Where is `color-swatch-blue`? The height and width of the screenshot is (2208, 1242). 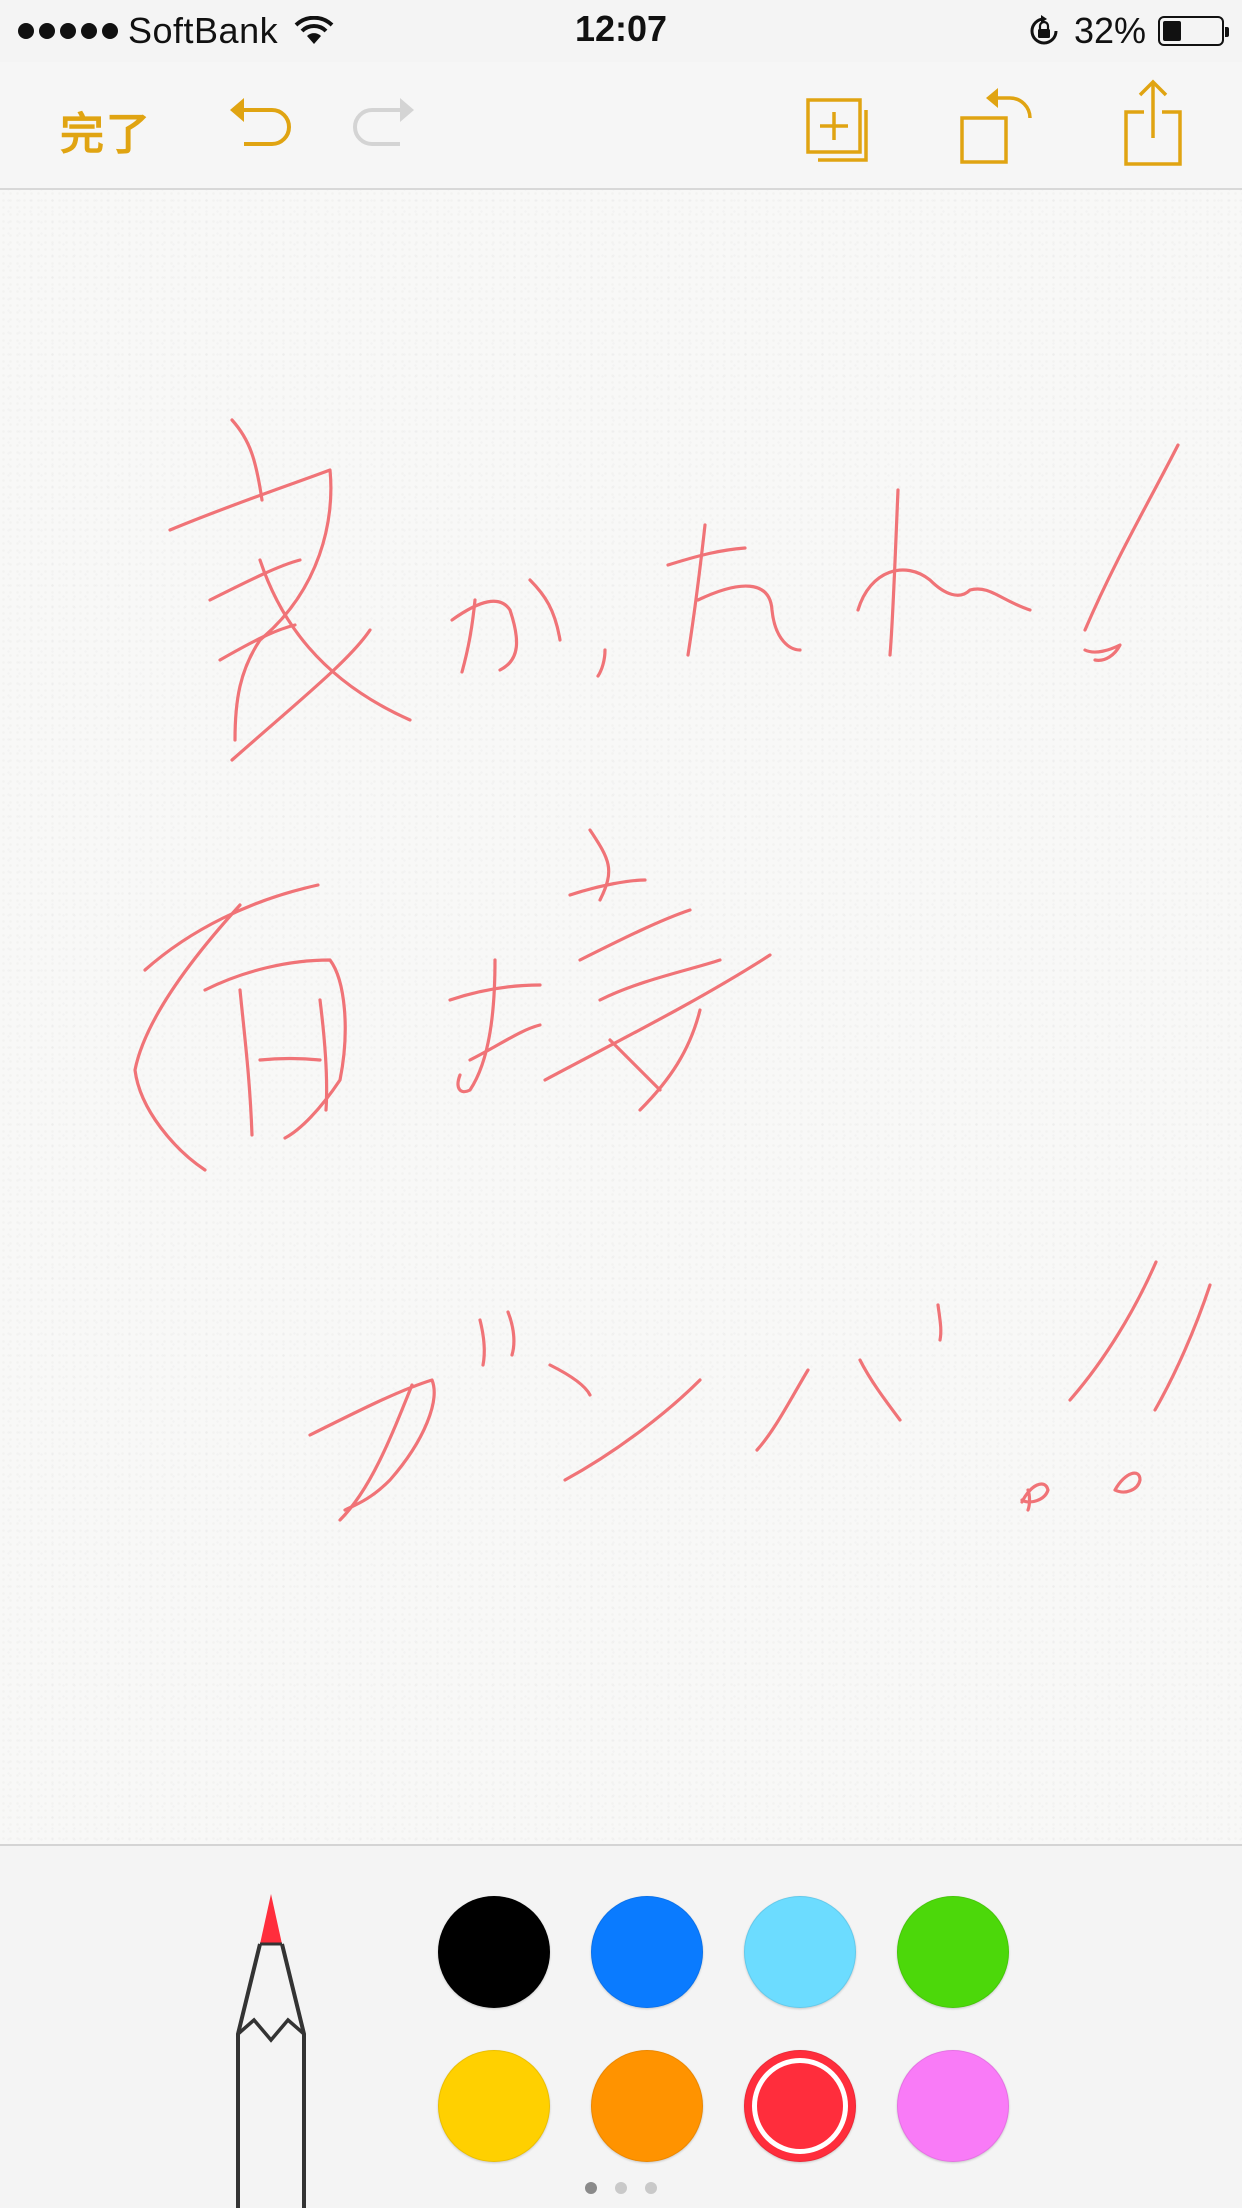 color-swatch-blue is located at coordinates (647, 1952).